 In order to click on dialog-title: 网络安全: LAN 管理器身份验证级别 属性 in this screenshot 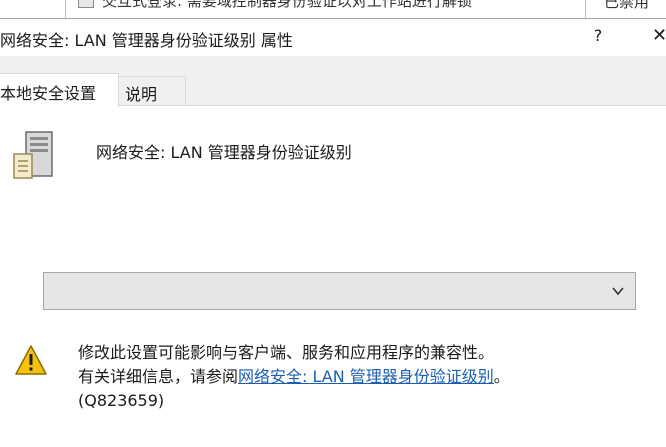, I will do `click(146, 40)`.